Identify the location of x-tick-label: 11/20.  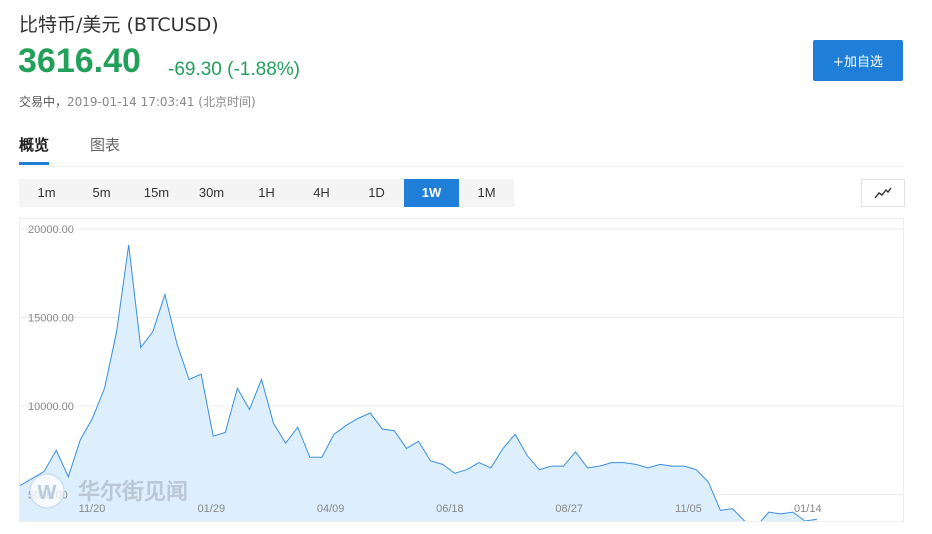
(92, 509).